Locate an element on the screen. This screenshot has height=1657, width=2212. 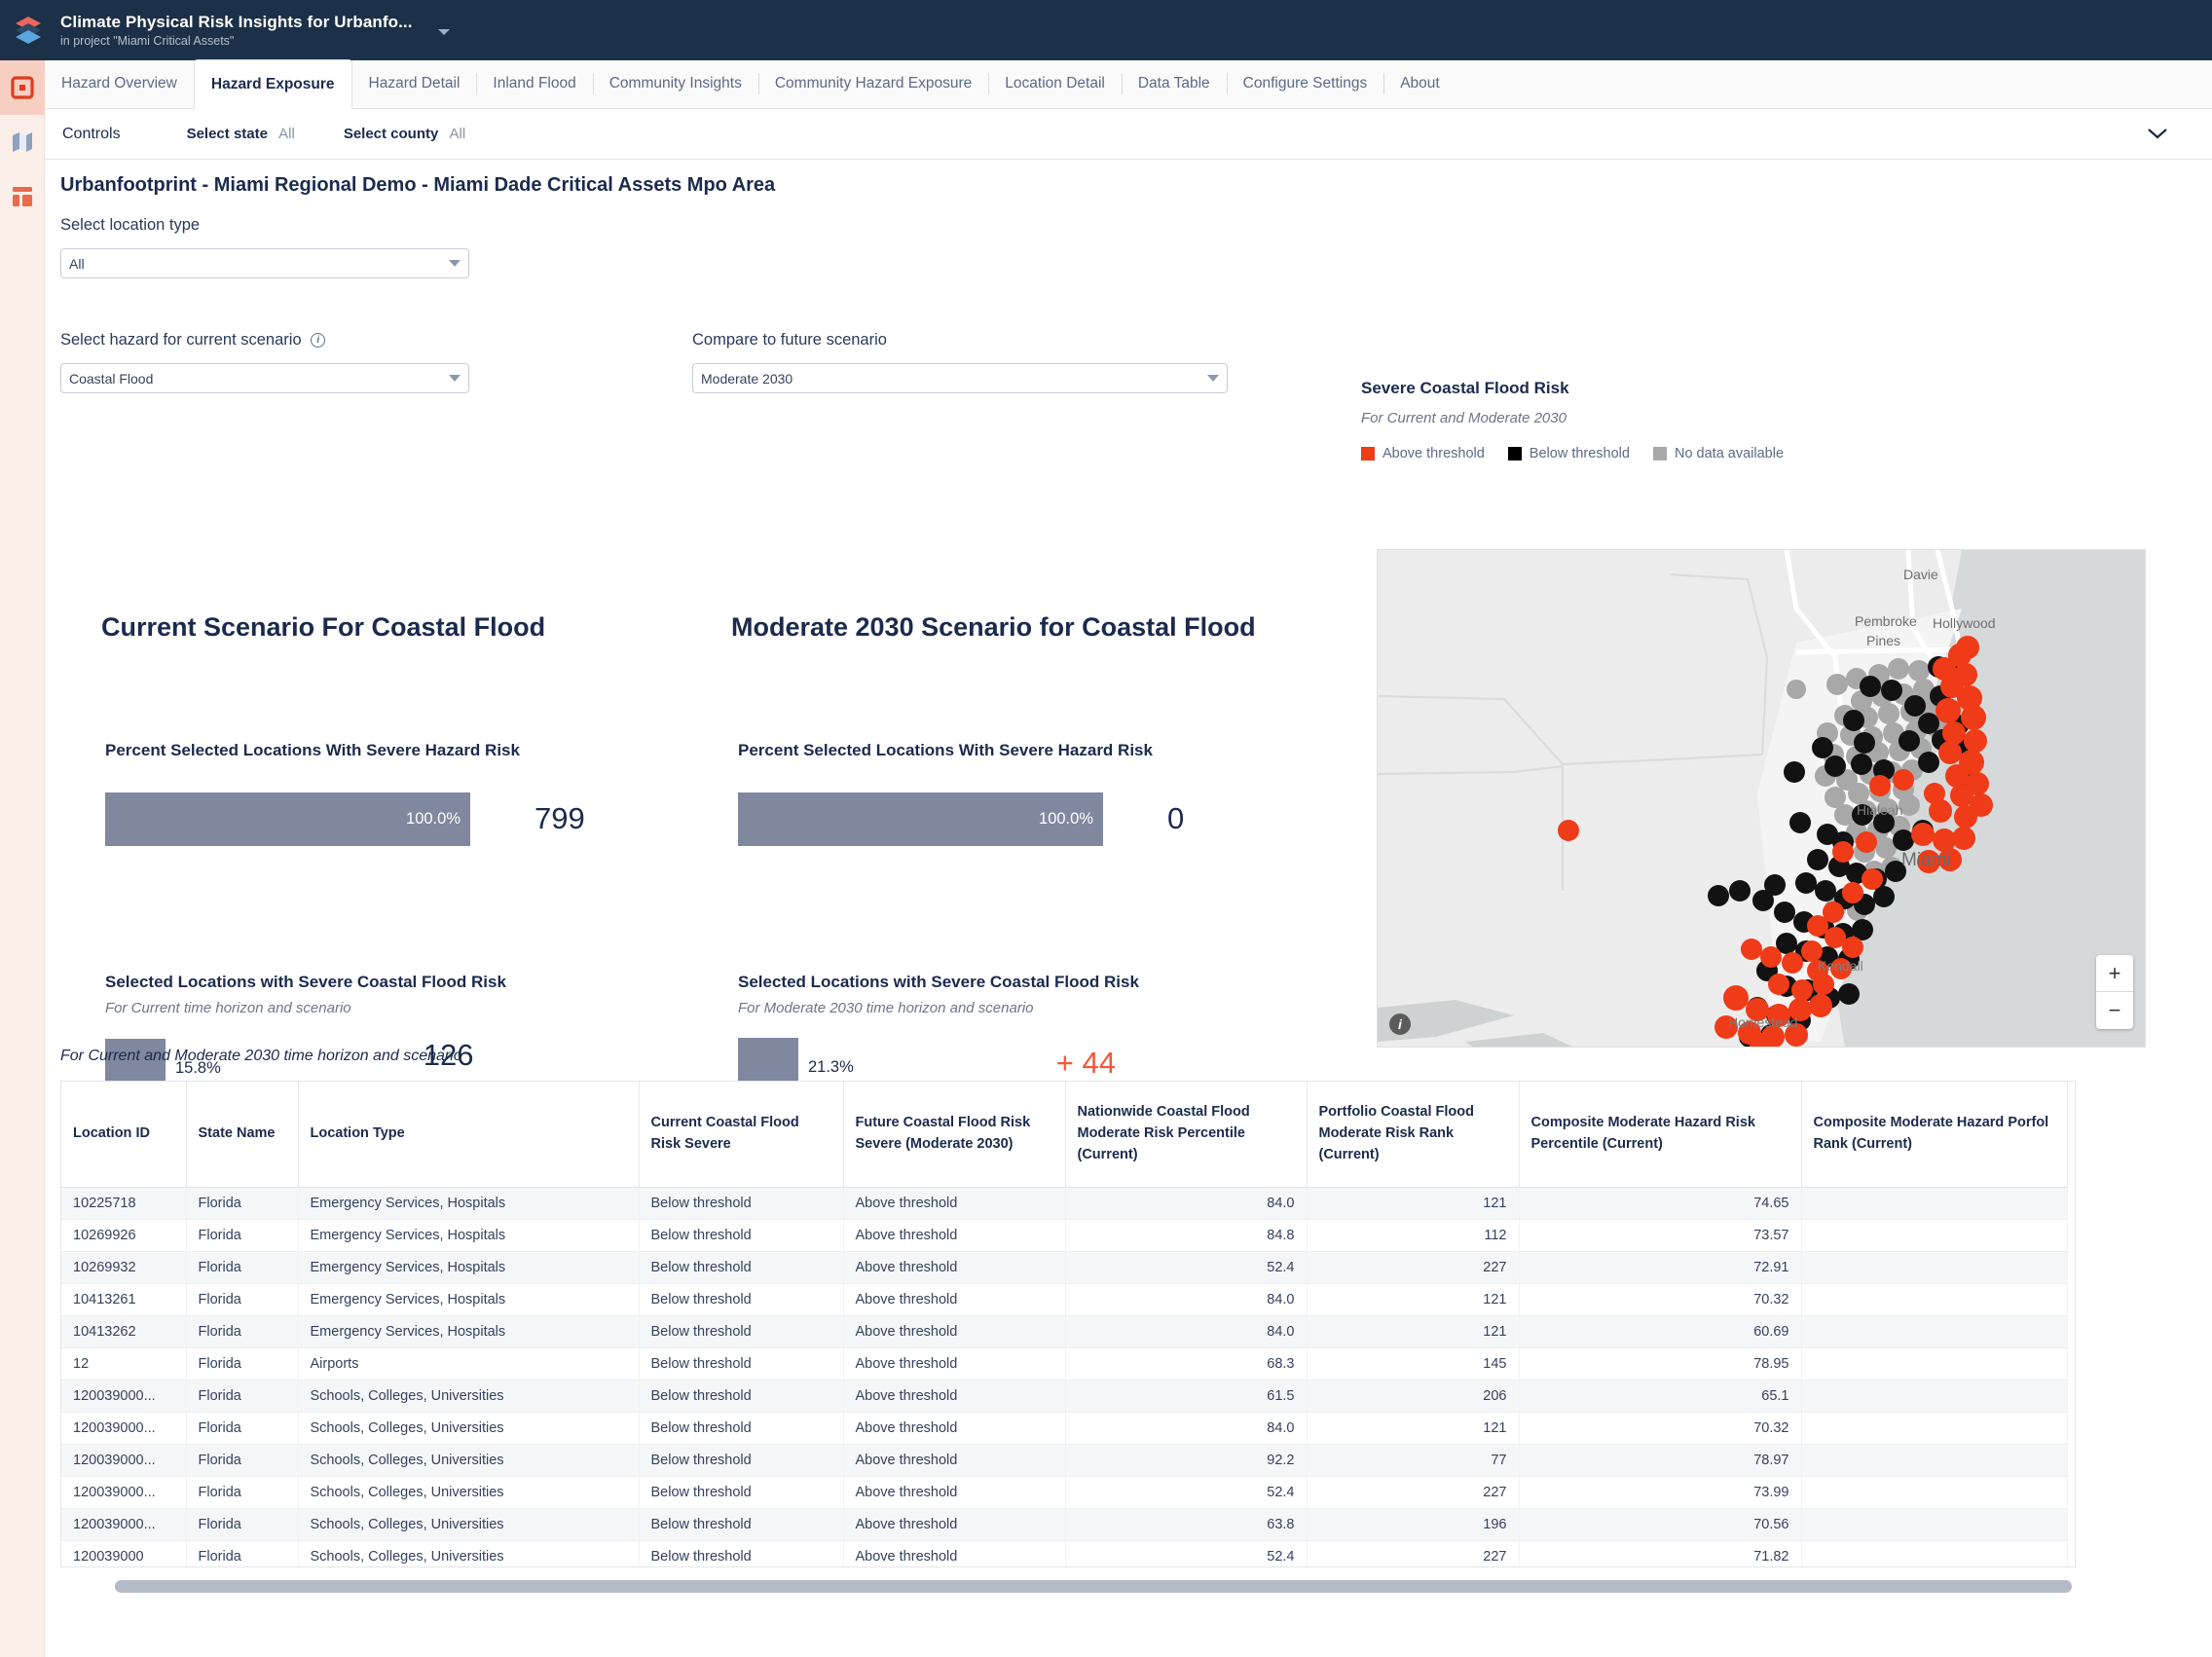
kpi-bar: 100.0% is located at coordinates (287, 819).